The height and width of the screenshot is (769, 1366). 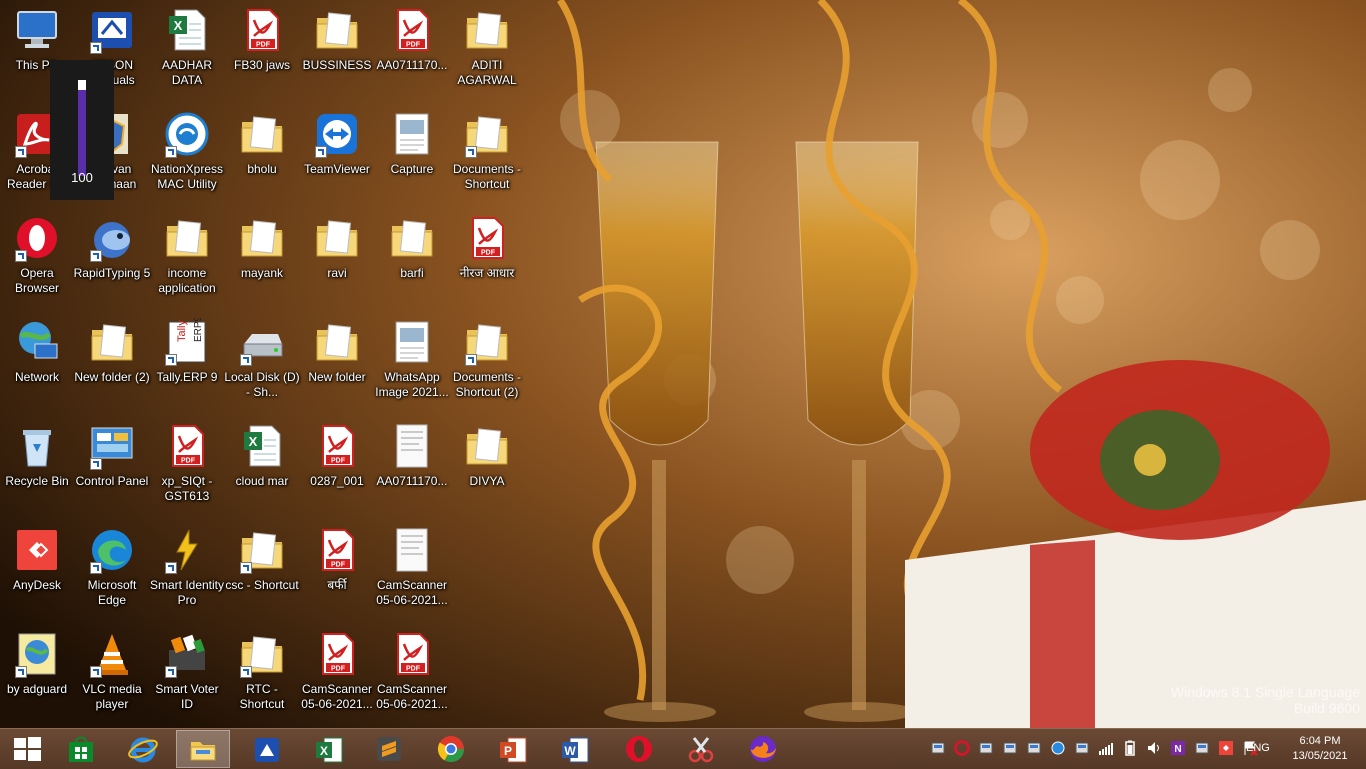 I want to click on desktop-icon-item: PDF नीरज आधार, so click(x=487, y=258).